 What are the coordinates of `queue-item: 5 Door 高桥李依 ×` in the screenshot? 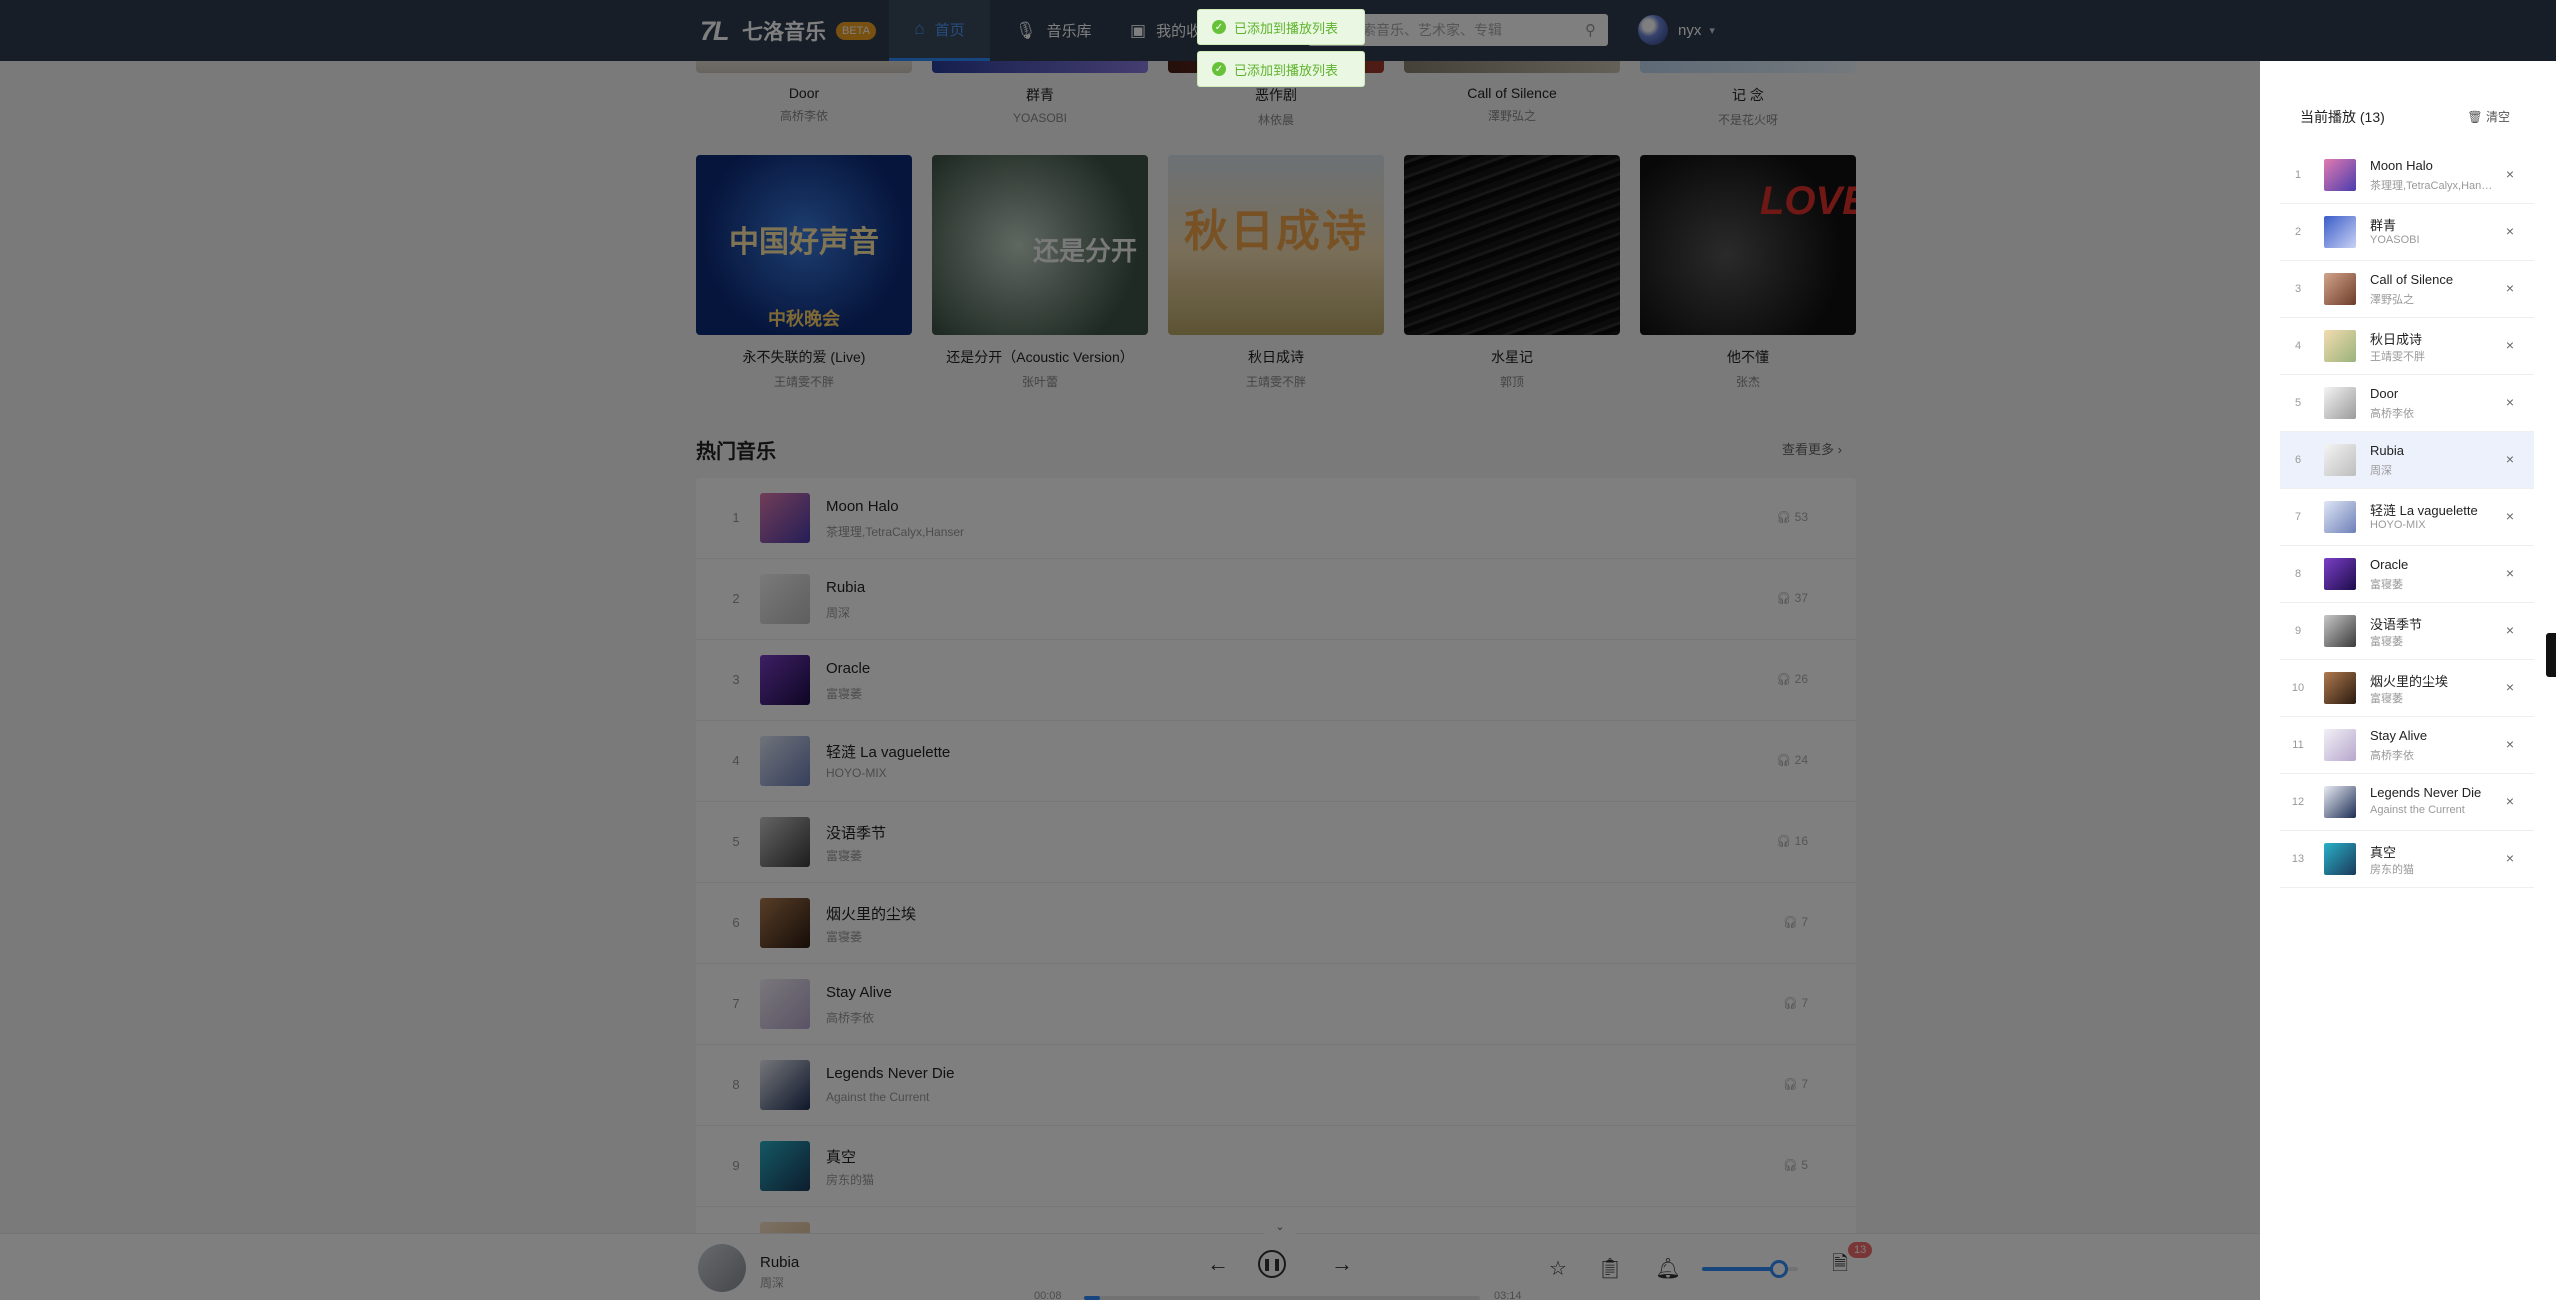 It's located at (2407, 403).